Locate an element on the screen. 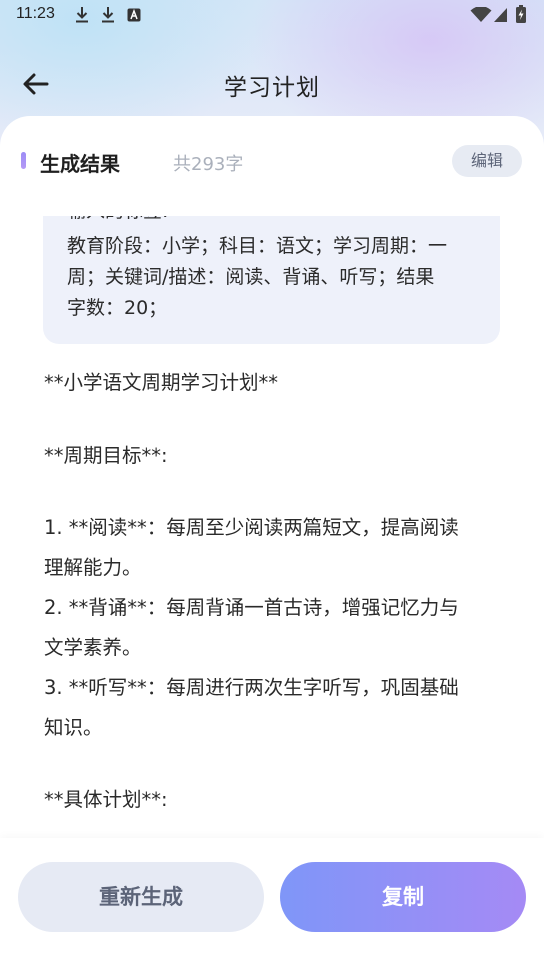 This screenshot has height=968, width=544. battery-charging-icon is located at coordinates (521, 14).